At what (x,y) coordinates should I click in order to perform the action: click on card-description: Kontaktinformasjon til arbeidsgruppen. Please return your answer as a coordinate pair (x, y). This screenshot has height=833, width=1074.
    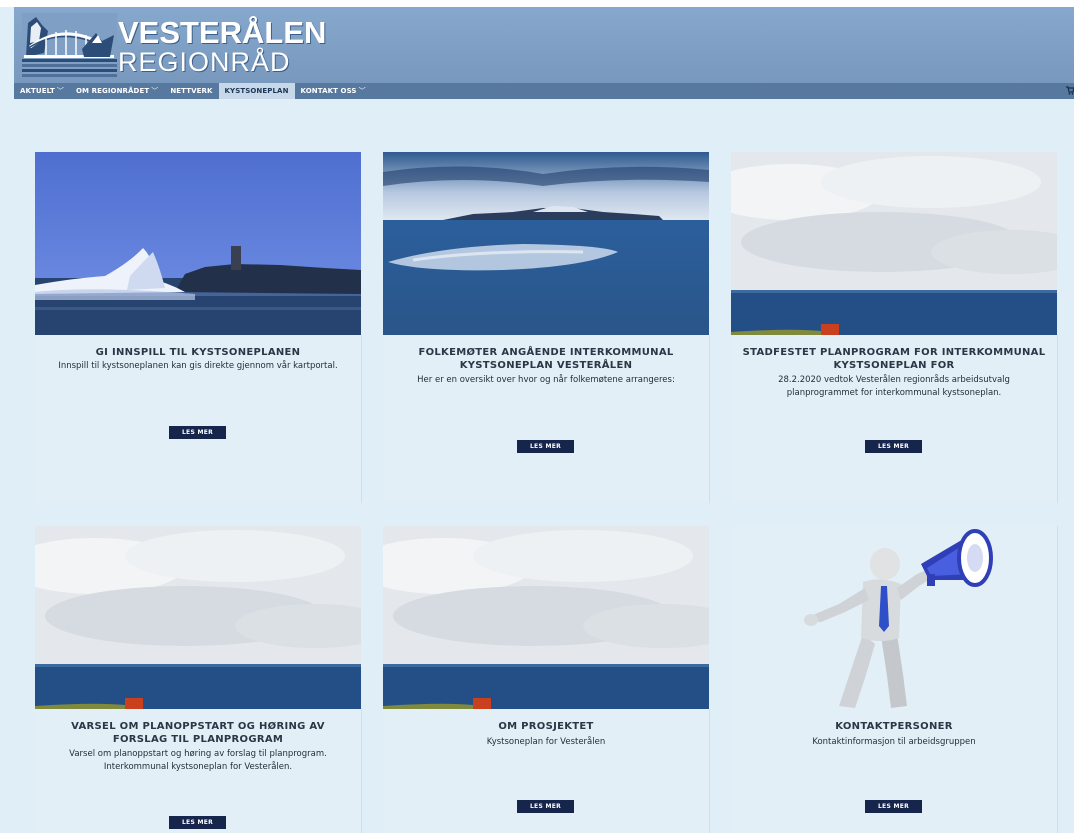
    Looking at the image, I should click on (894, 742).